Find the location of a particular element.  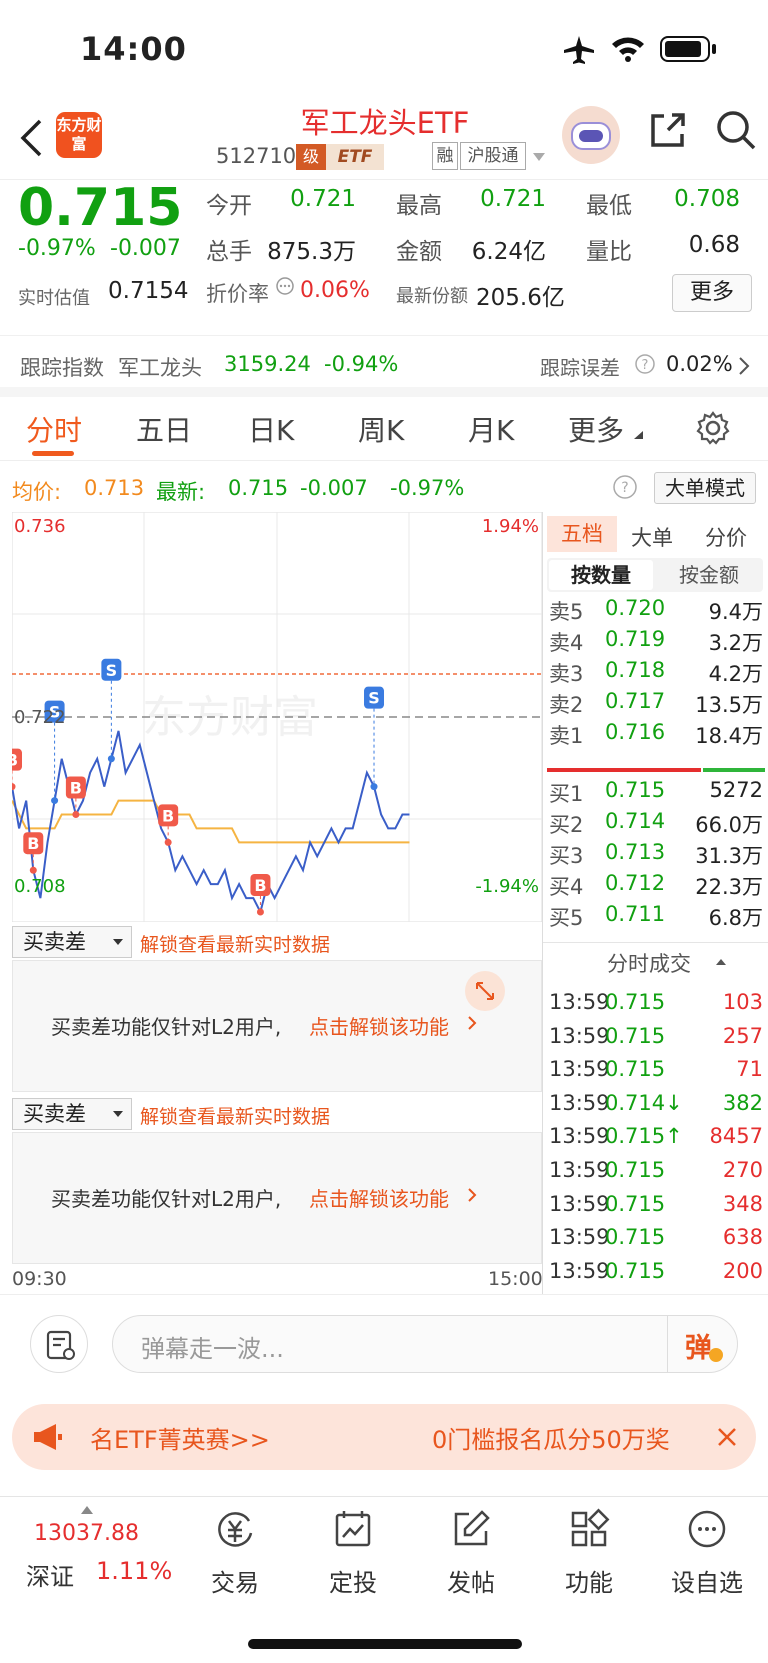

nav-post: 发帖 is located at coordinates (471, 1552).